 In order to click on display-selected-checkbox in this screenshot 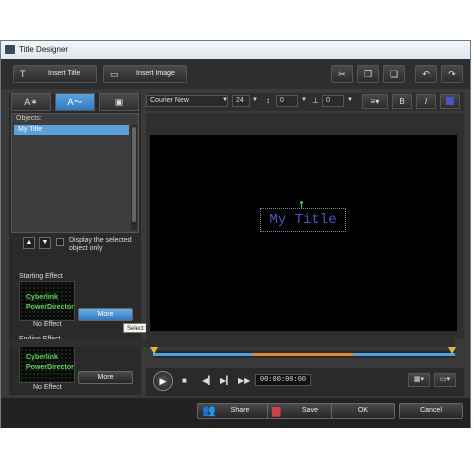, I will do `click(60, 242)`.